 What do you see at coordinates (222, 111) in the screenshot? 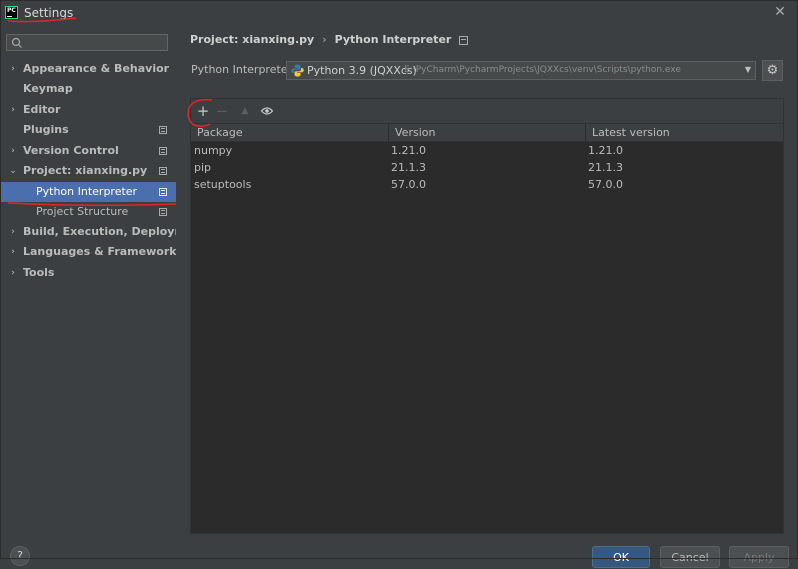
I see `uninstall-package-button: −` at bounding box center [222, 111].